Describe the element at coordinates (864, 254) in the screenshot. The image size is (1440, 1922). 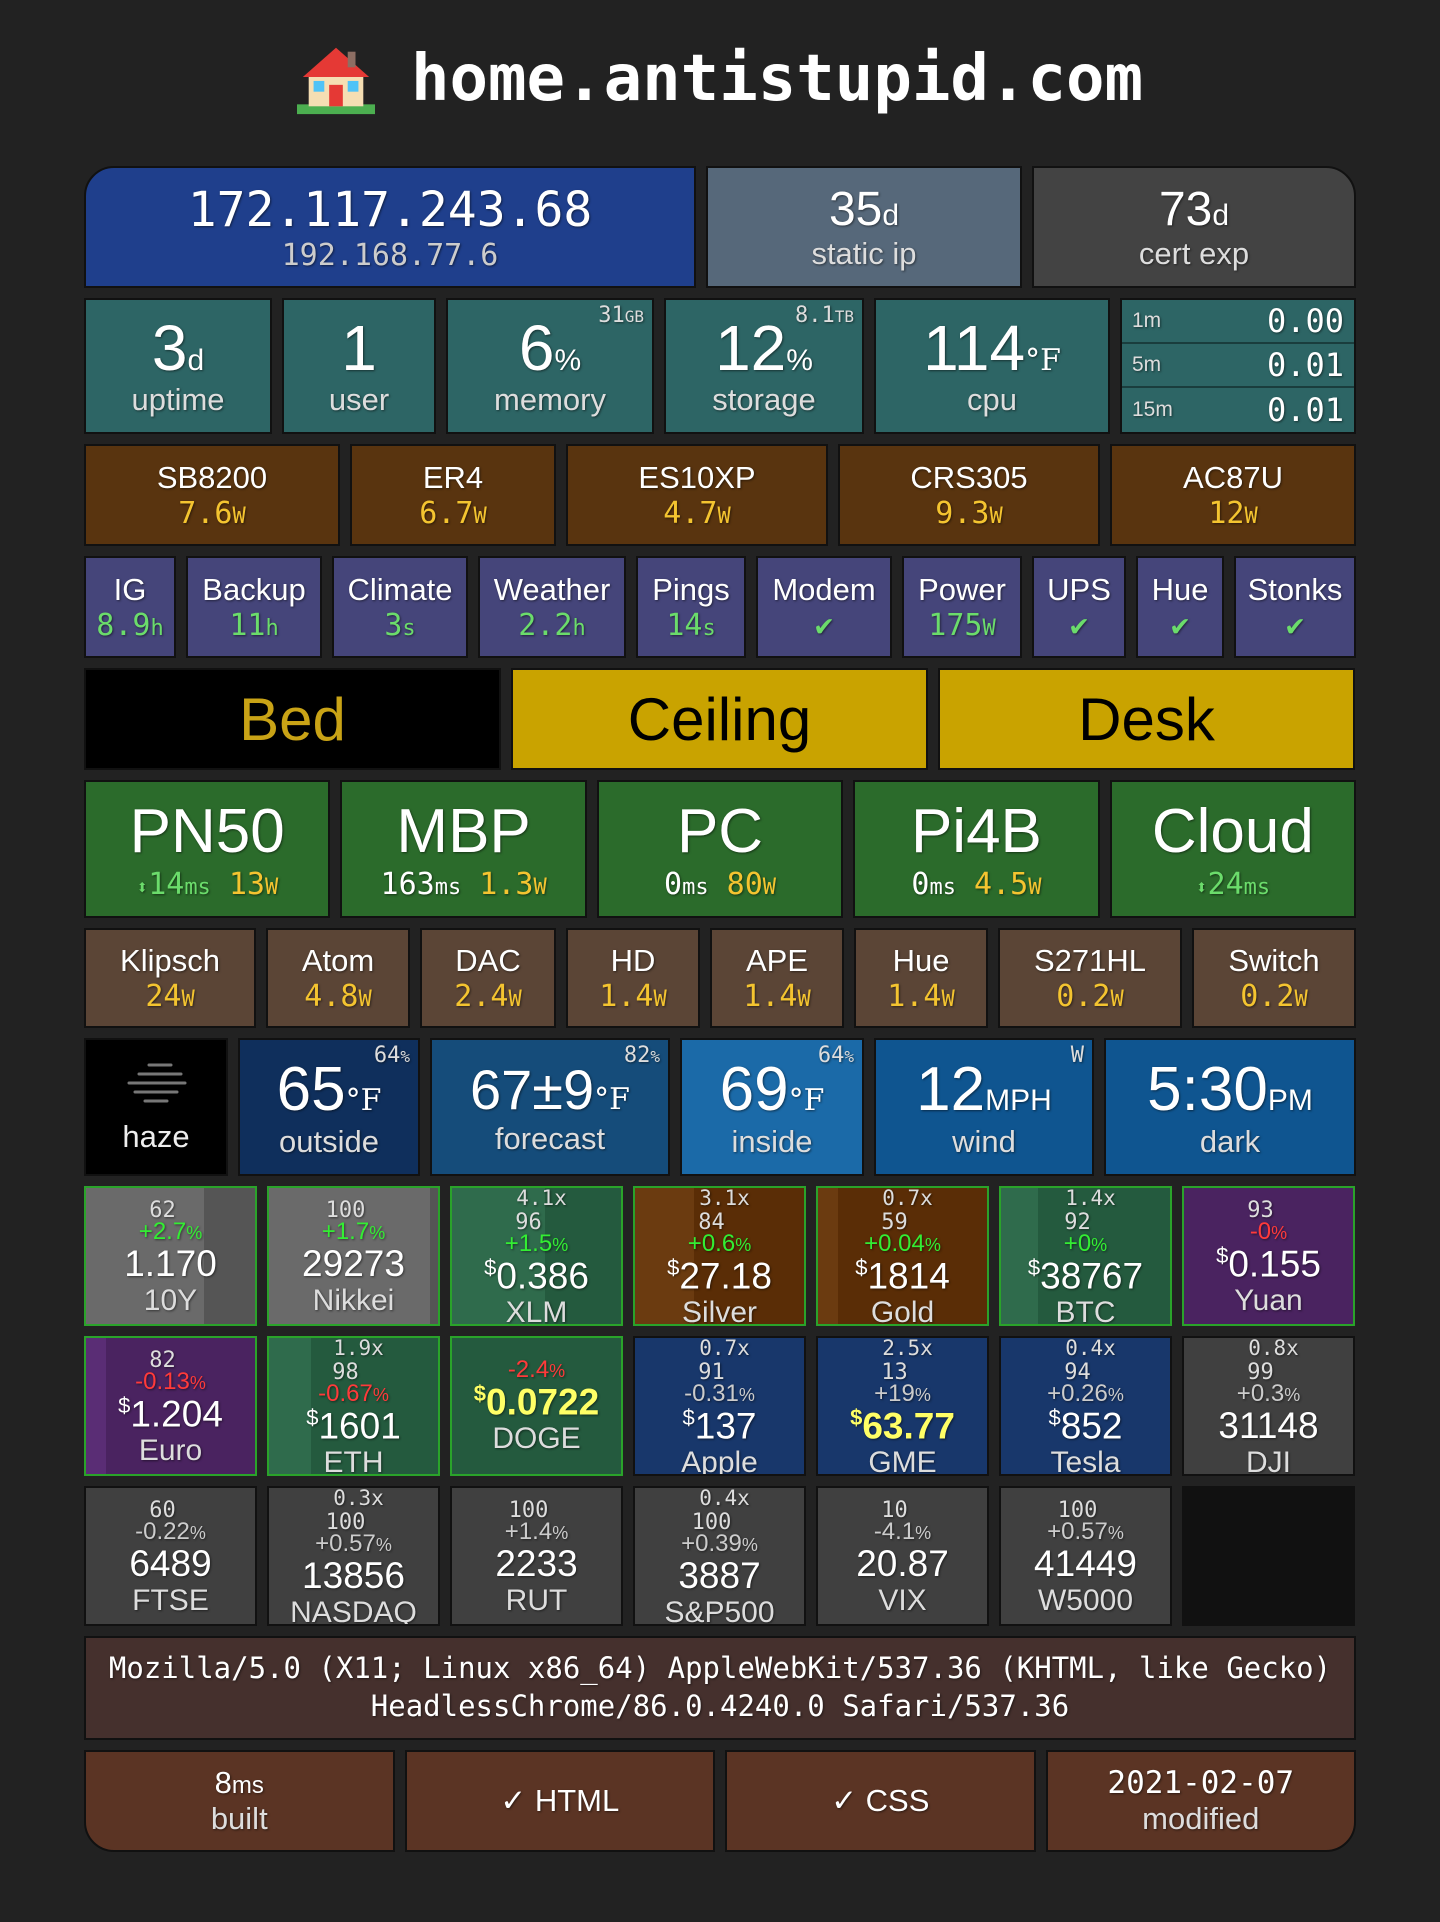
I see `static-ip-label: static ip` at that location.